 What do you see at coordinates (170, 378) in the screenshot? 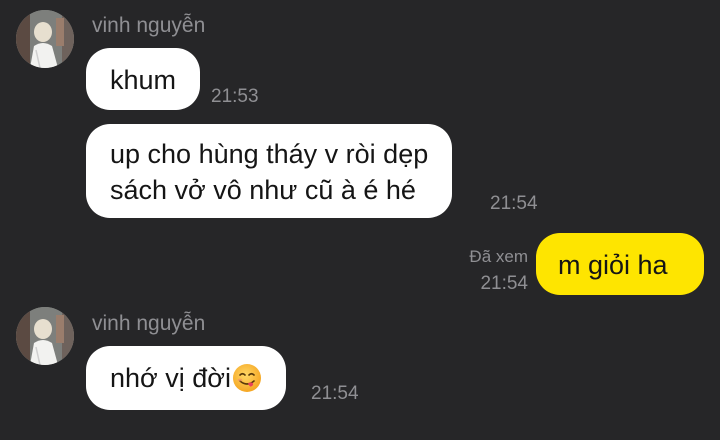
I see `message-text: nhớ vị đời` at bounding box center [170, 378].